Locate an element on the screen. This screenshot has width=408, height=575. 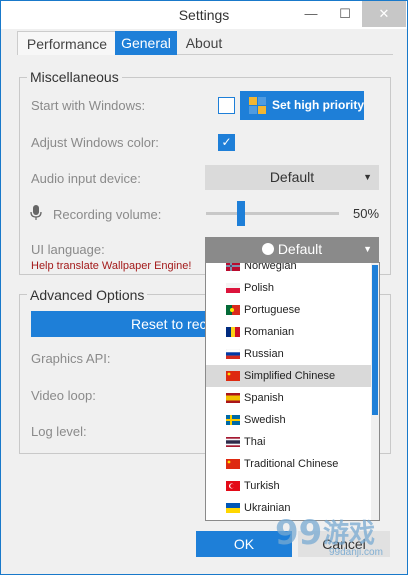
language-option-thai: Thai is located at coordinates (288, 442).